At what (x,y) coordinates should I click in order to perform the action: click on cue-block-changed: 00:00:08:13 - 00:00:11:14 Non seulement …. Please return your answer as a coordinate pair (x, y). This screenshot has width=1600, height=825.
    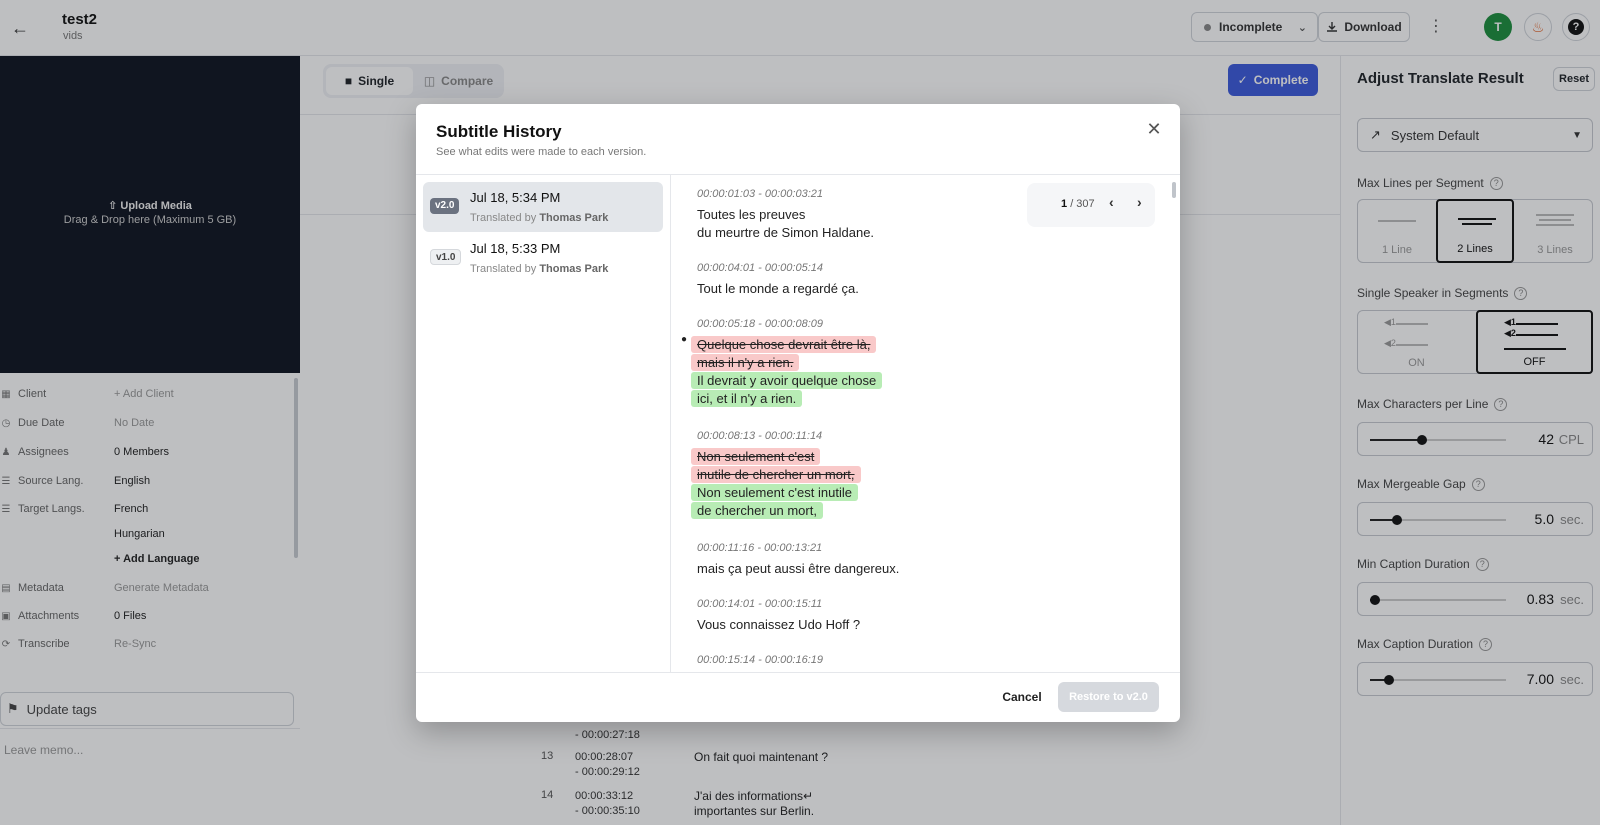
    Looking at the image, I should click on (776, 475).